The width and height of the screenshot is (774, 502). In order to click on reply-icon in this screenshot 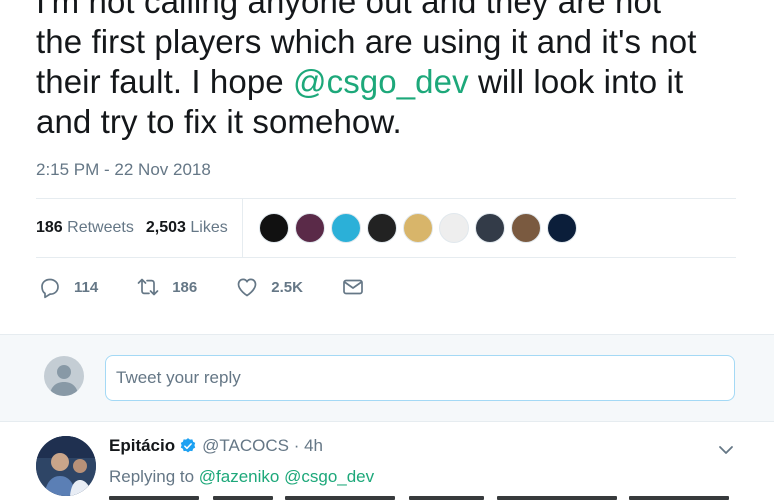, I will do `click(50, 288)`.